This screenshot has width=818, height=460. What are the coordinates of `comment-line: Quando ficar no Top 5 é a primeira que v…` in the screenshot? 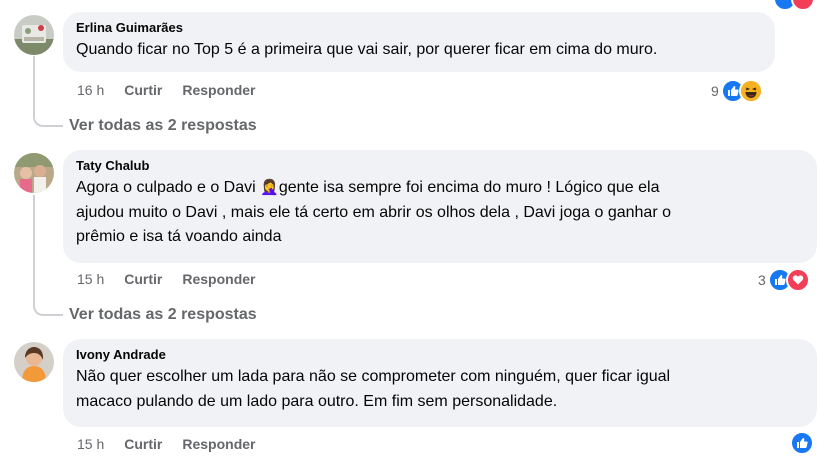 It's located at (367, 49).